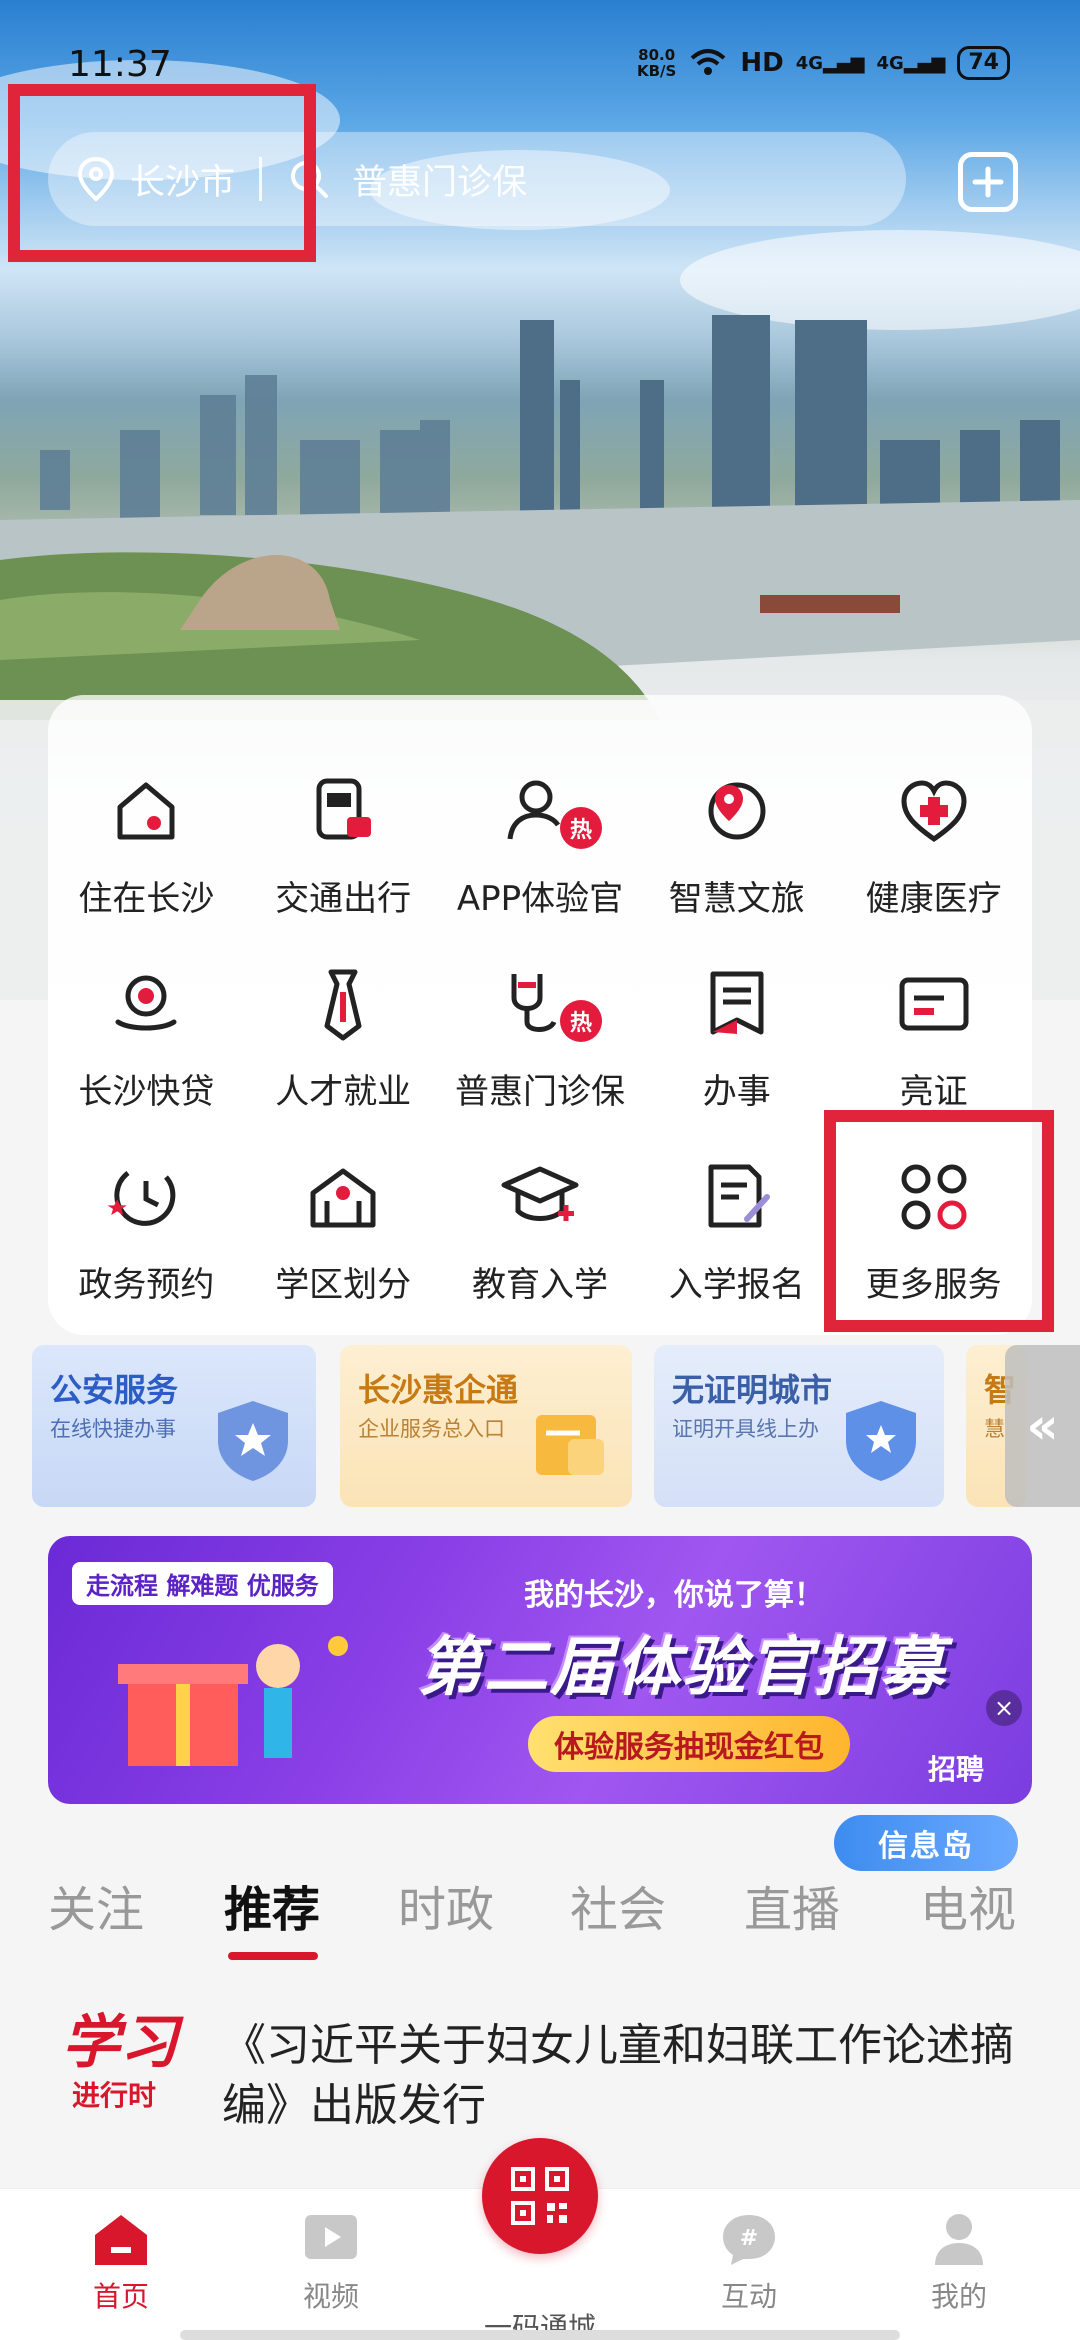  What do you see at coordinates (739, 1196) in the screenshot?
I see `edit-doc-icon` at bounding box center [739, 1196].